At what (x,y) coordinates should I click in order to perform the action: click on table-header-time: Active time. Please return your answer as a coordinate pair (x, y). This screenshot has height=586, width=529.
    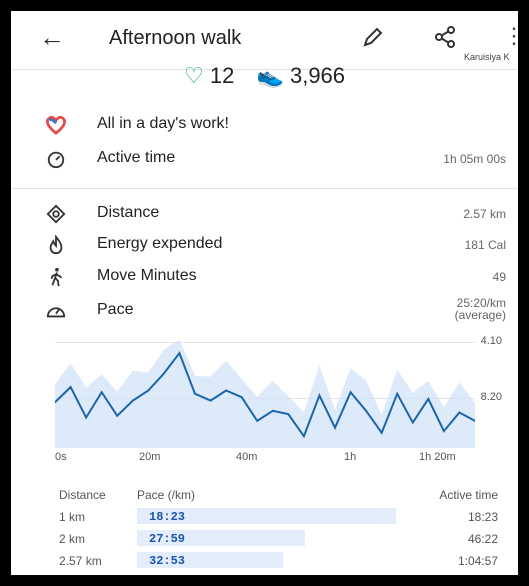
    Looking at the image, I should click on (468, 495).